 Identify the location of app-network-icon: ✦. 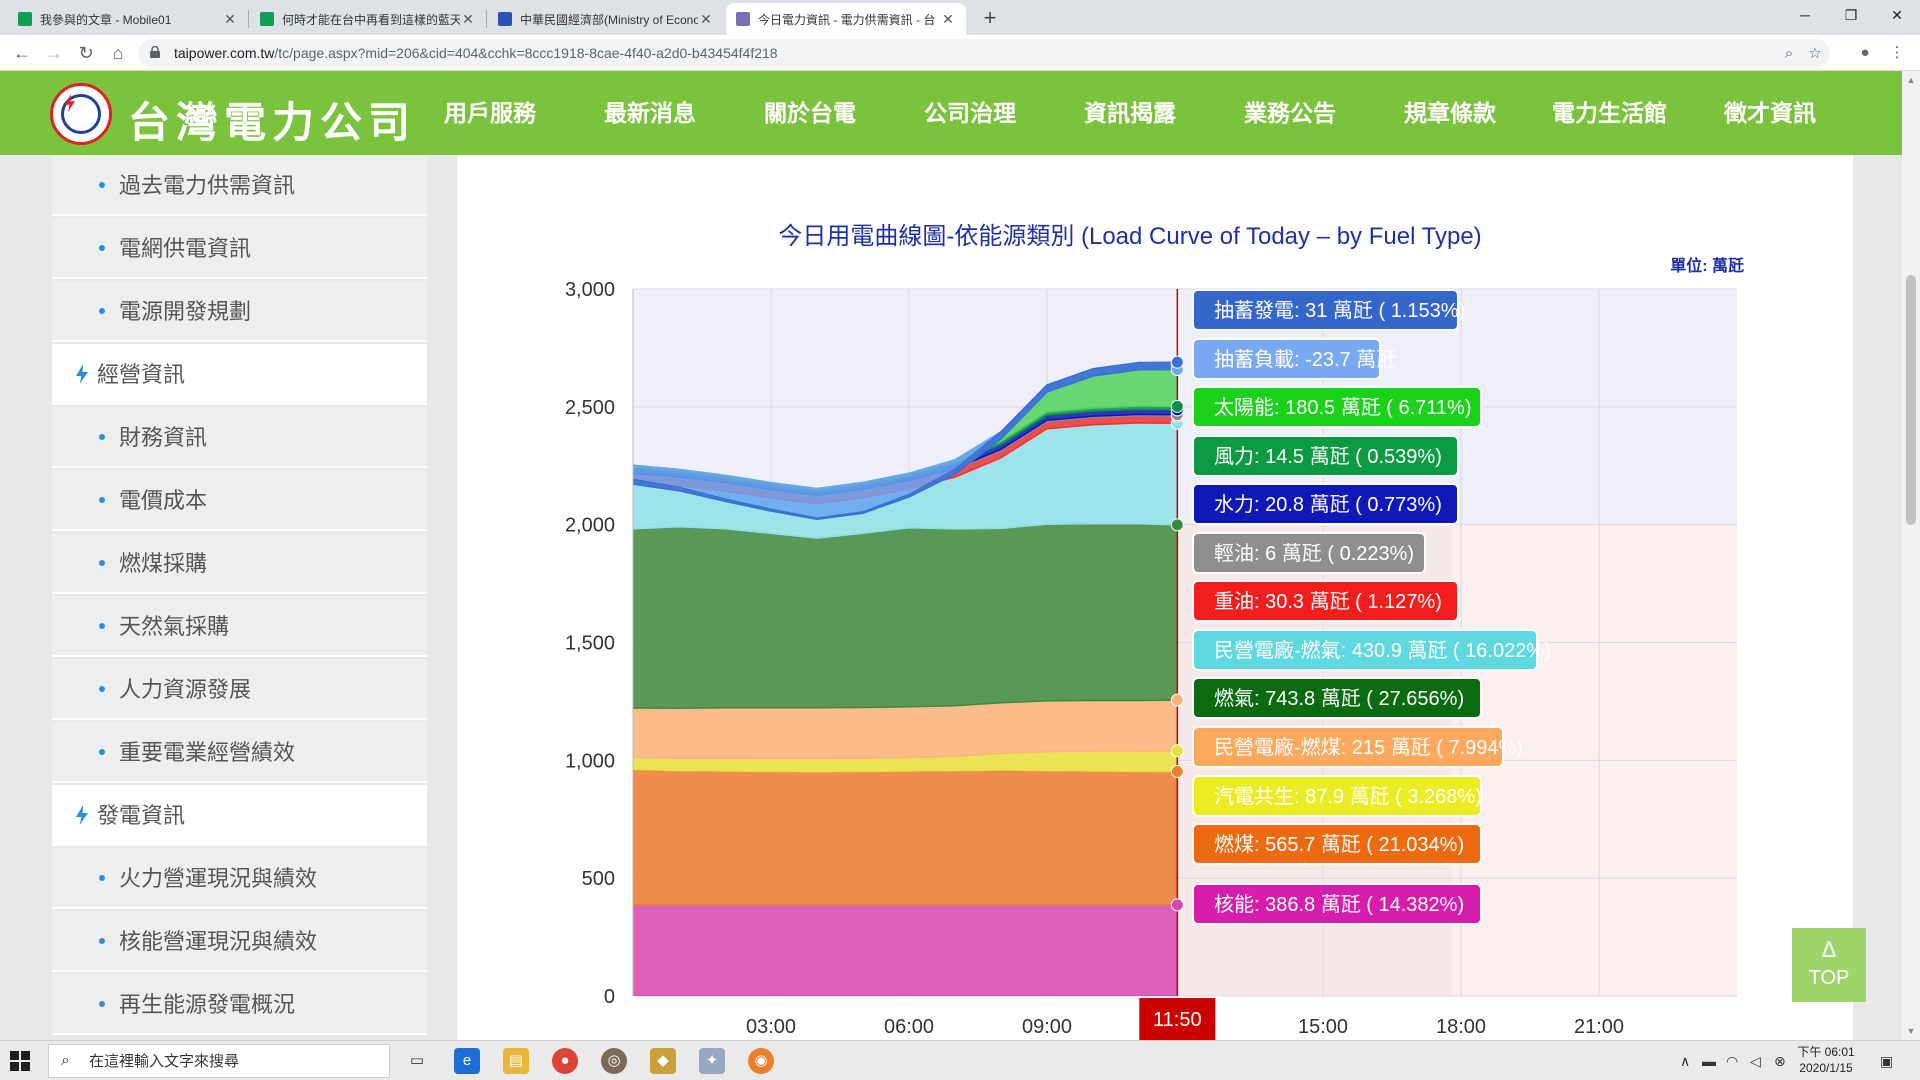
(712, 1061).